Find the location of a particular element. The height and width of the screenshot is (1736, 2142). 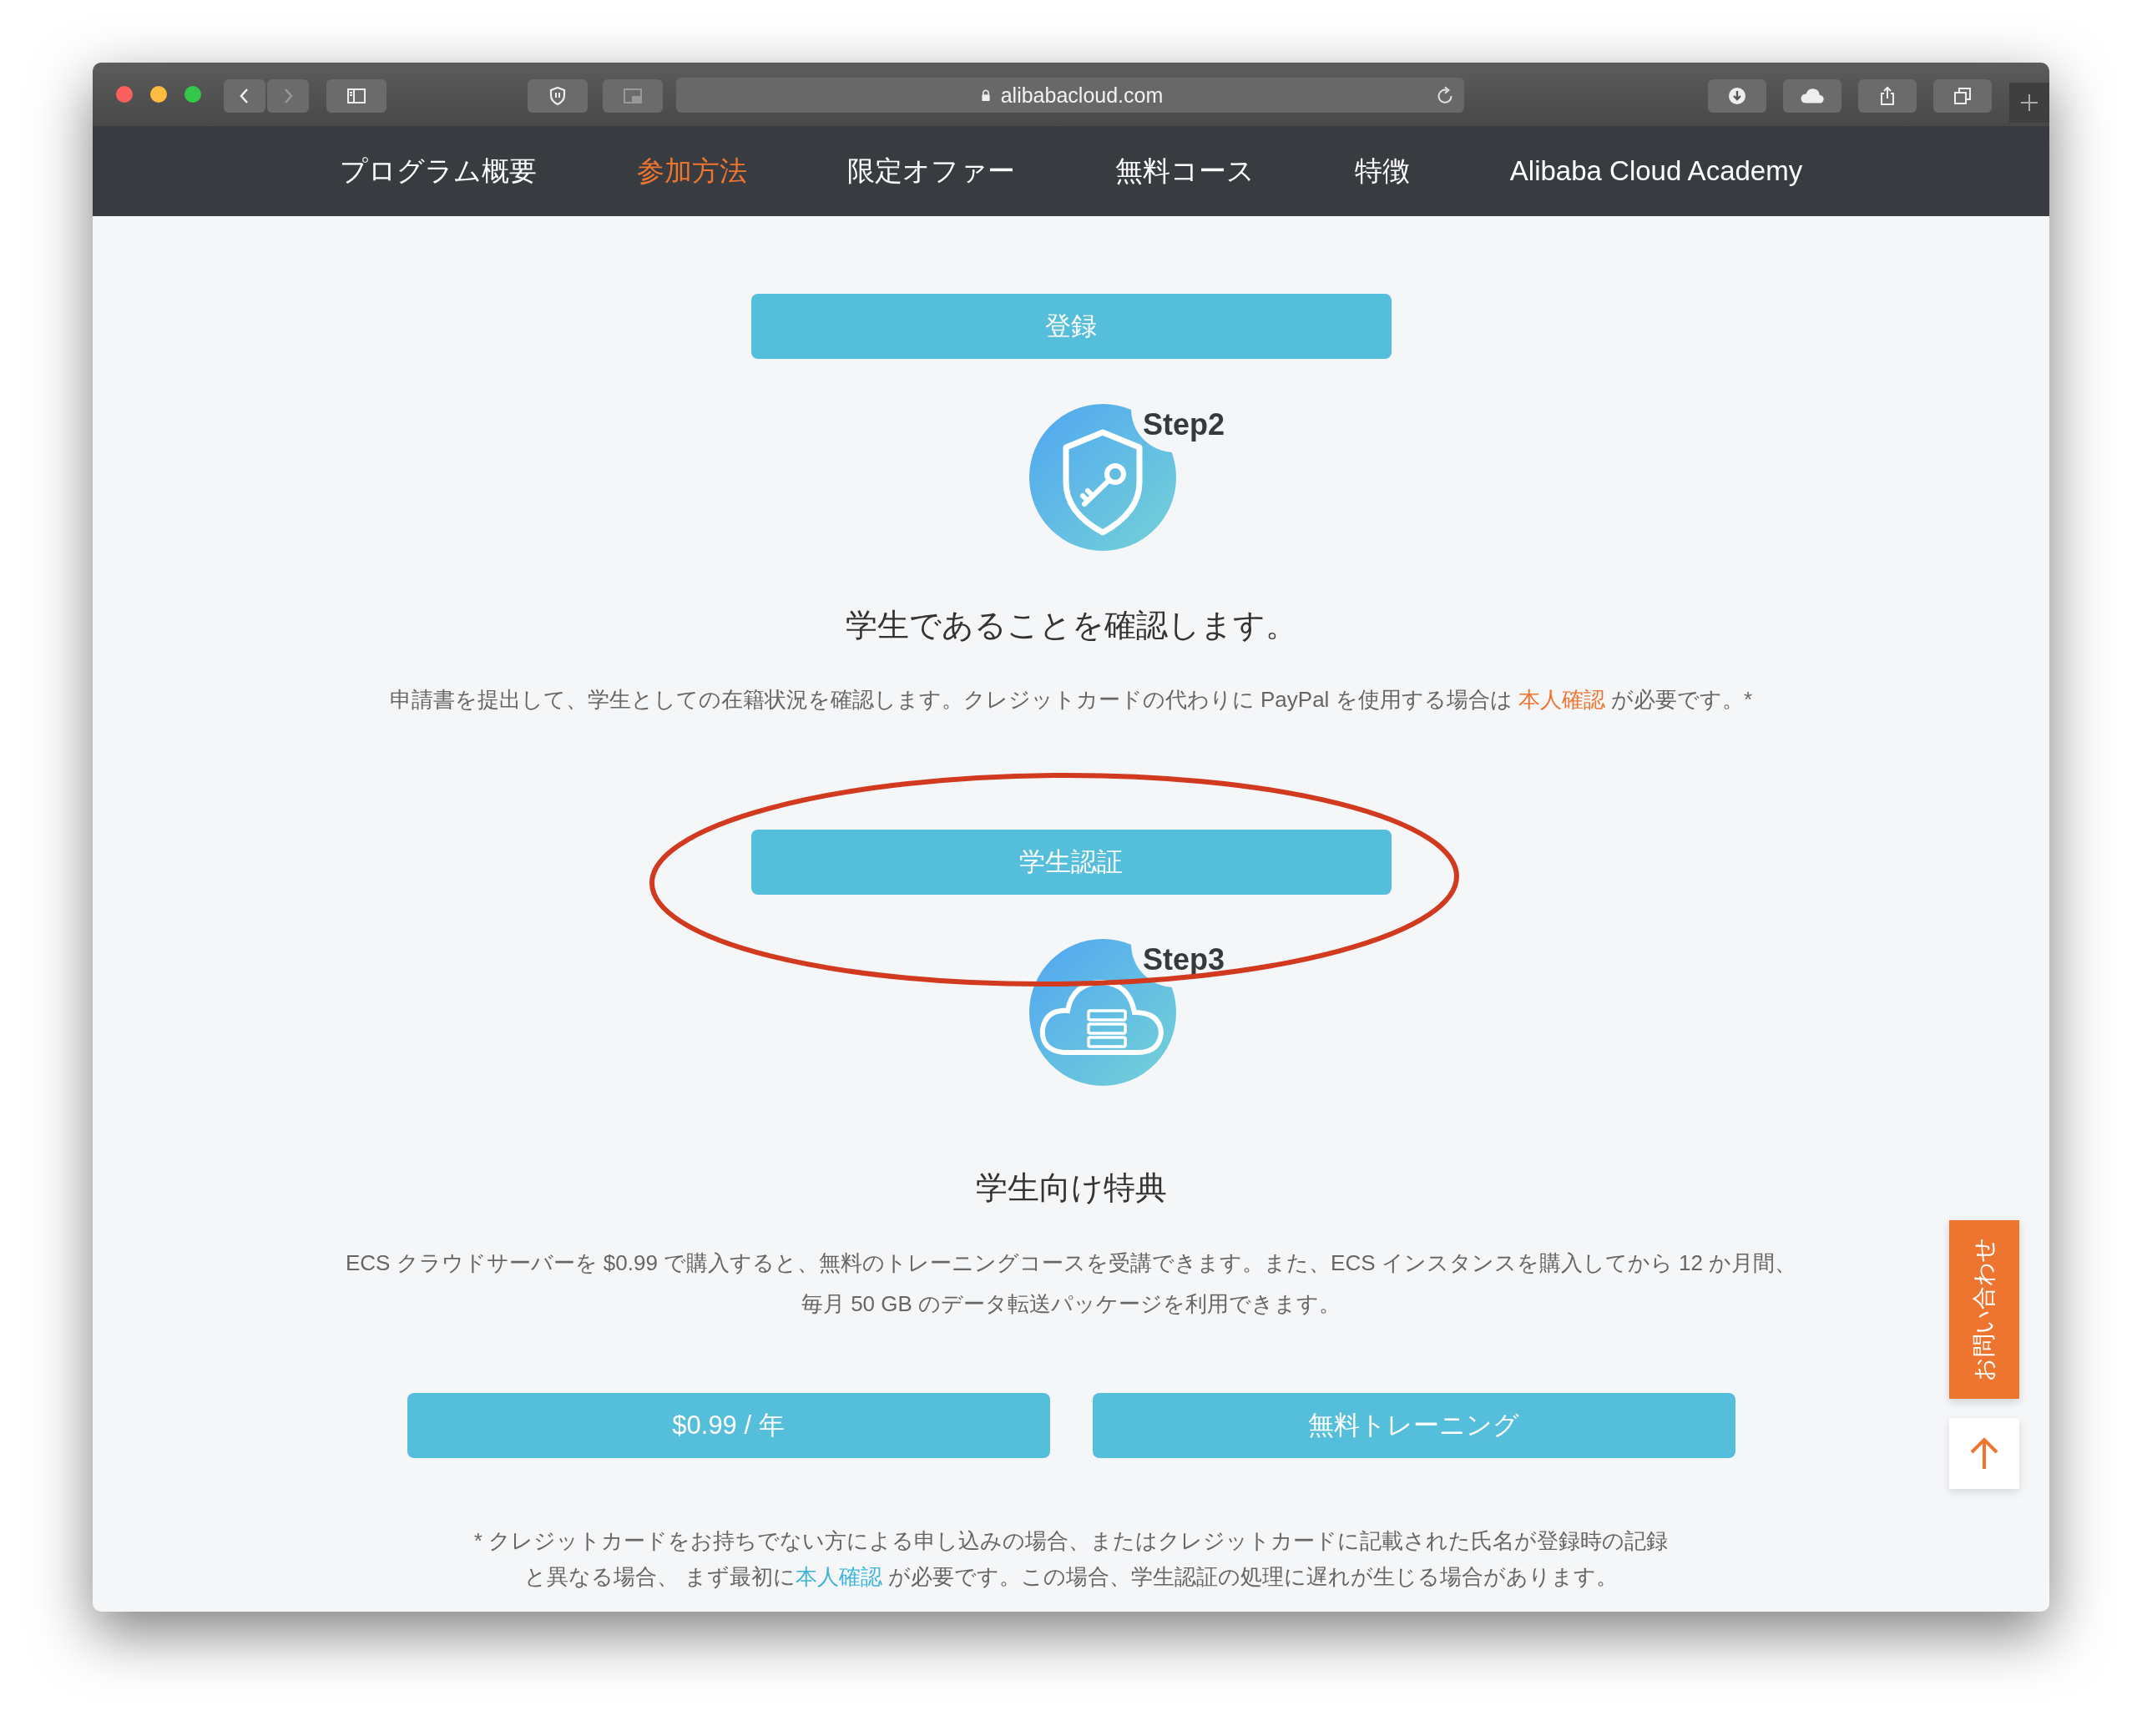

description-text: ECS クラウドサーバーを $0.99 で購入すると、無料のトレーニングコースを受講できます。また、ECS インスタンスを購入してから 12 か月間、 毎月 50 GB のデータ転送パッケージを利用できます。 is located at coordinates (1071, 1283).